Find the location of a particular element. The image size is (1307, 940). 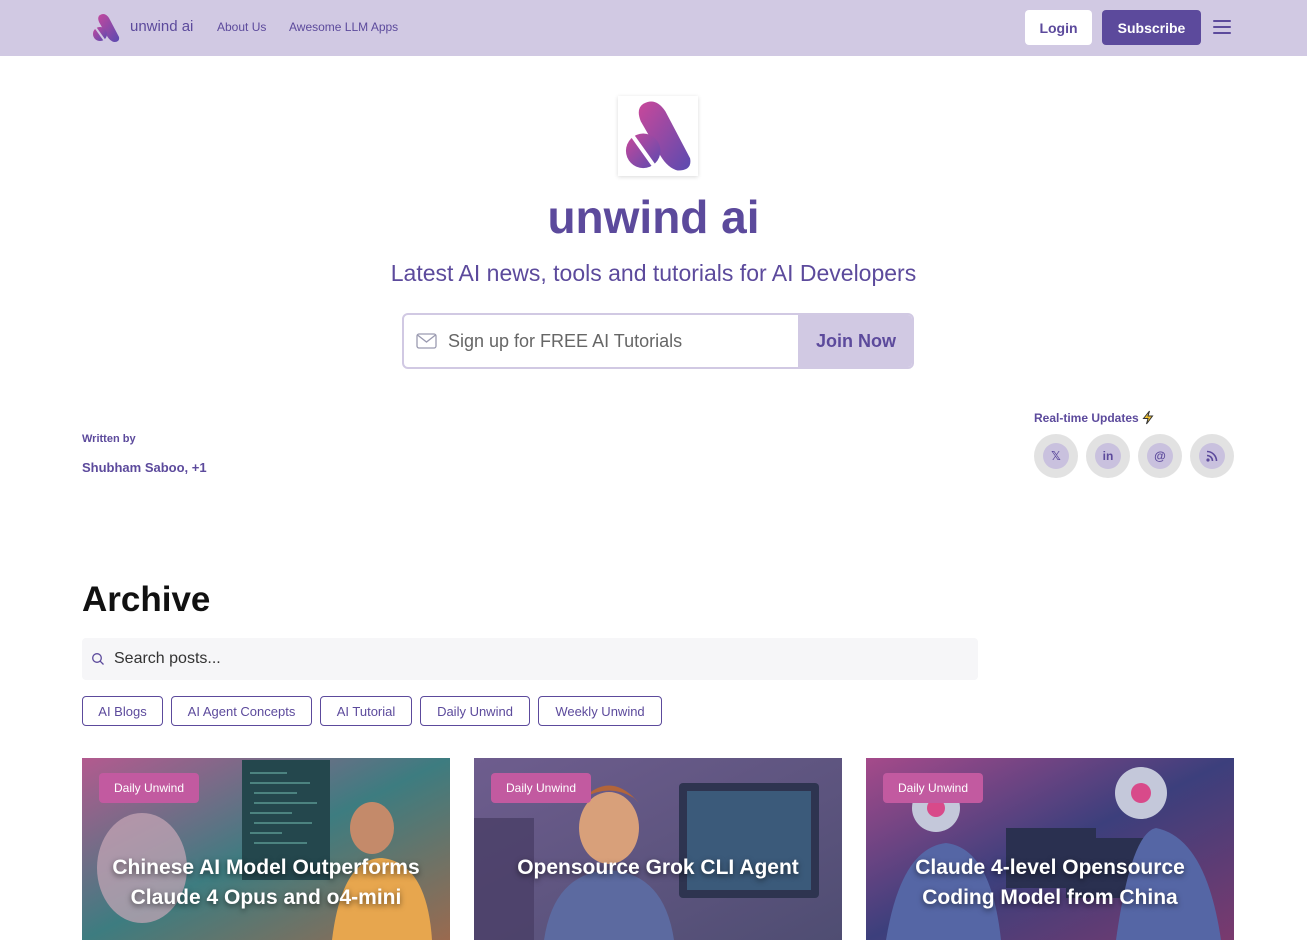

nav-brand: unwind ai is located at coordinates (161, 26).